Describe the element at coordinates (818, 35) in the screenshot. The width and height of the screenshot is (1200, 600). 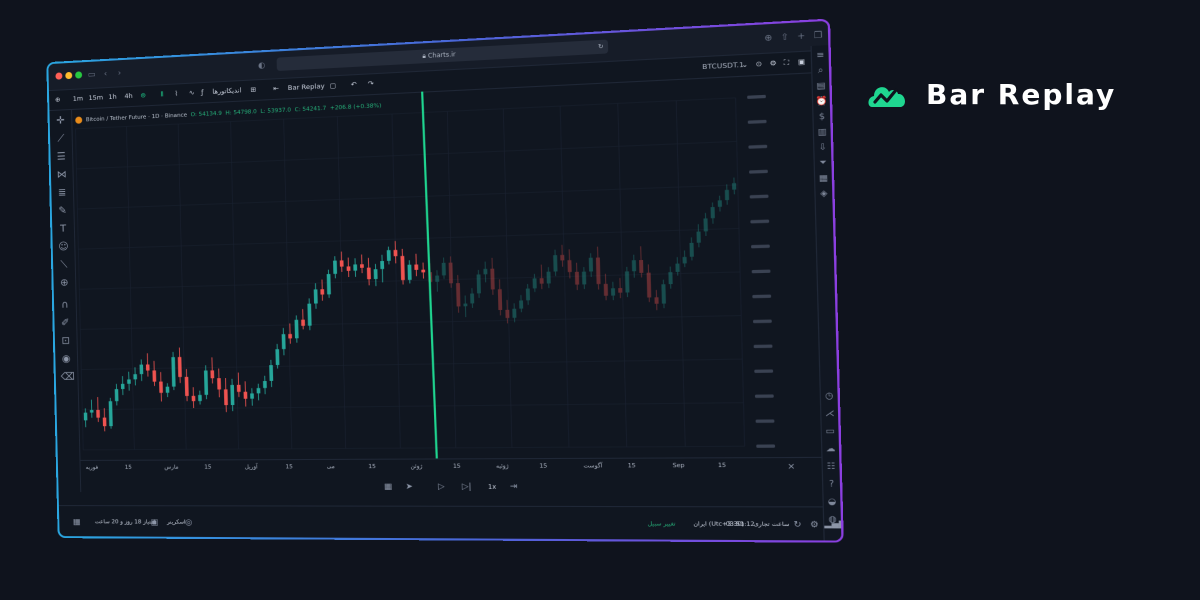
I see `tabs-overview-icon: ❐` at that location.